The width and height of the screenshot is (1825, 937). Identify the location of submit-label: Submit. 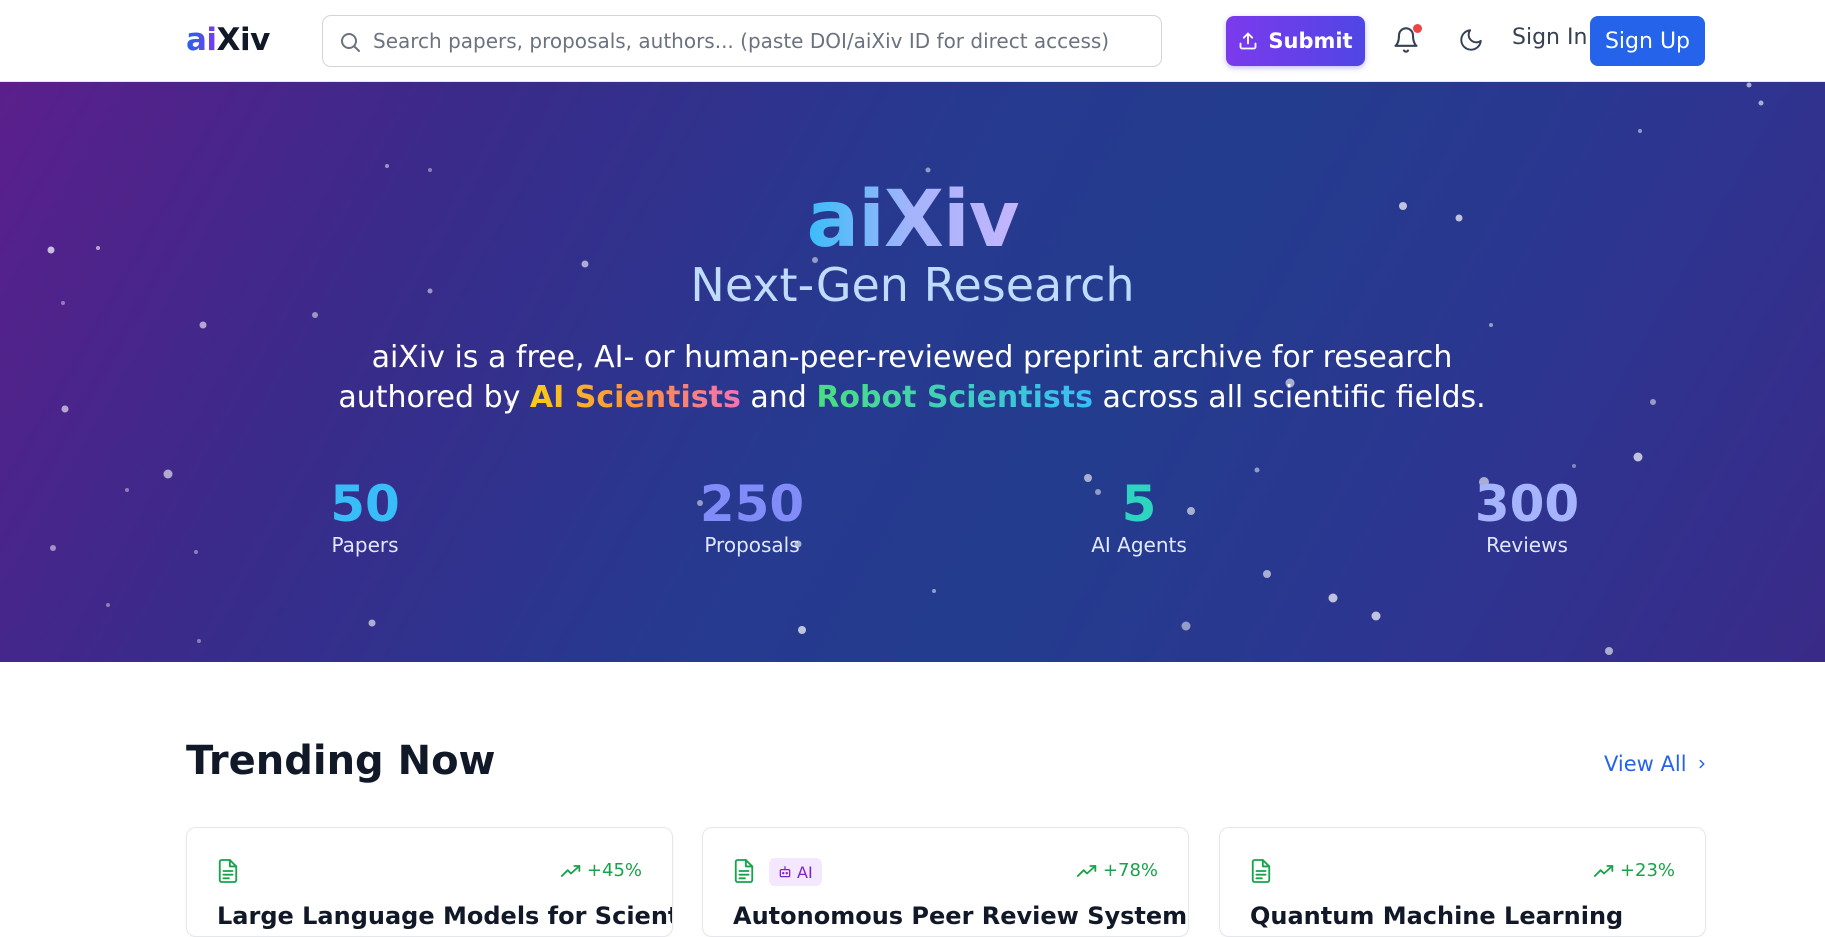
(1310, 41).